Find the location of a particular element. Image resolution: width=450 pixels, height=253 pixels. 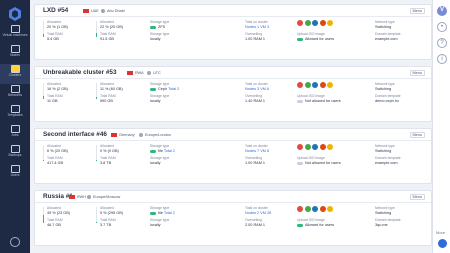

right-toolbar: V • ? i More is located at coordinates (441, 126).